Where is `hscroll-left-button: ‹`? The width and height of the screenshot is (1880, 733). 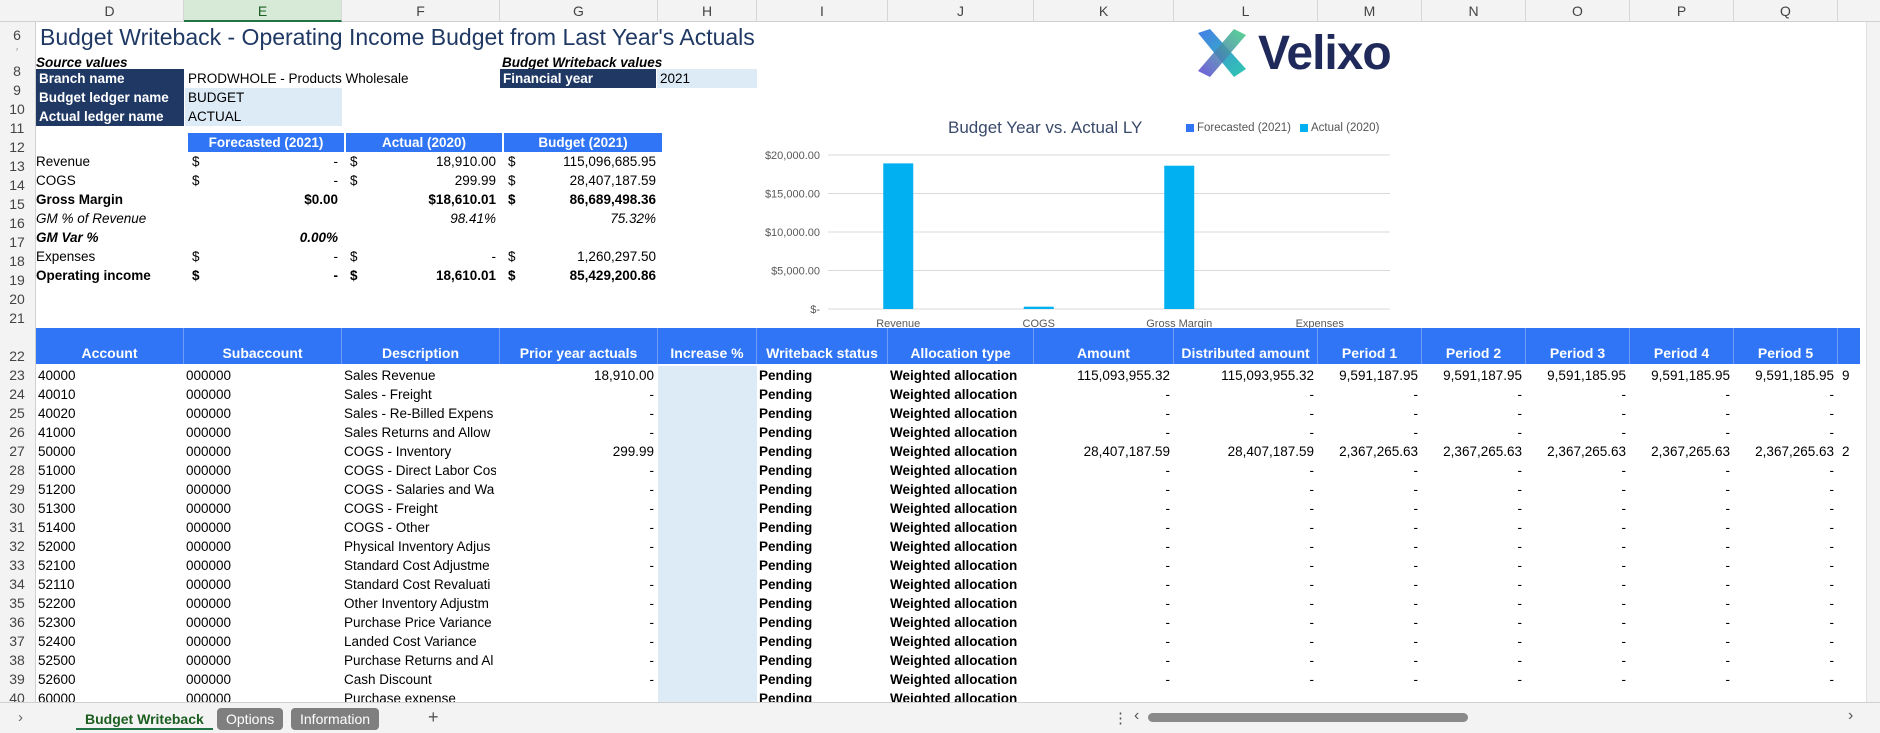
hscroll-left-button: ‹ is located at coordinates (1136, 716).